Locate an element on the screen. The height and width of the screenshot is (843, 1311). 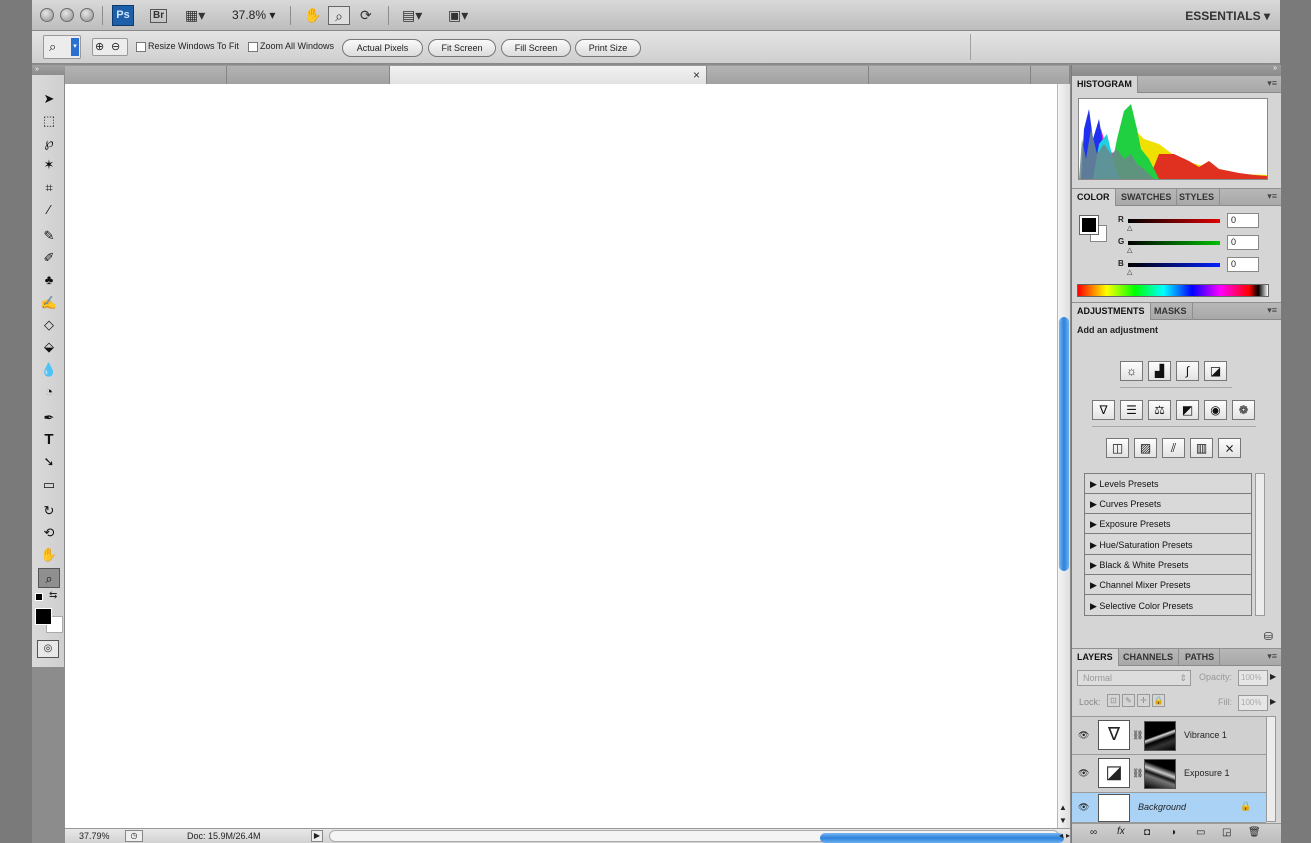
preset-black-white: ▶ Black & White Presets is located at coordinates (1167, 565).